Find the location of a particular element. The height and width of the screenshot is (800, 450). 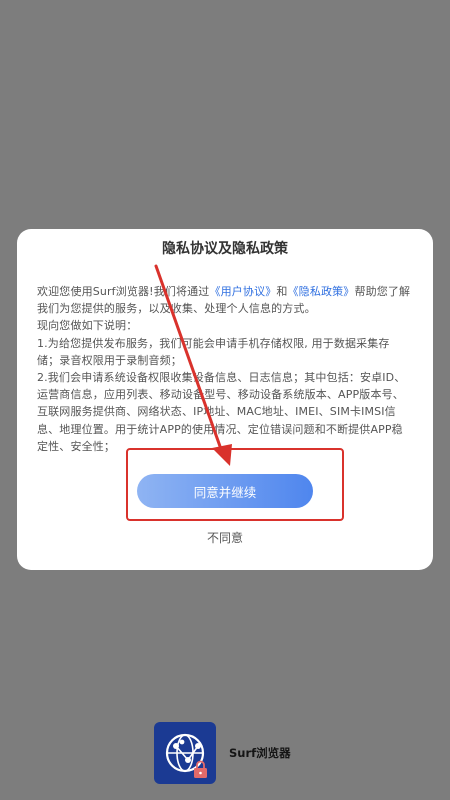

app-name: Surf浏览器 is located at coordinates (260, 753).